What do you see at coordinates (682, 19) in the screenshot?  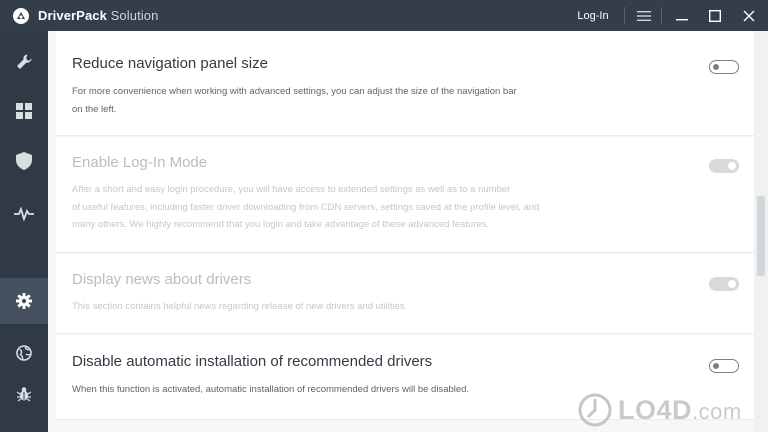 I see `minimize-icon` at bounding box center [682, 19].